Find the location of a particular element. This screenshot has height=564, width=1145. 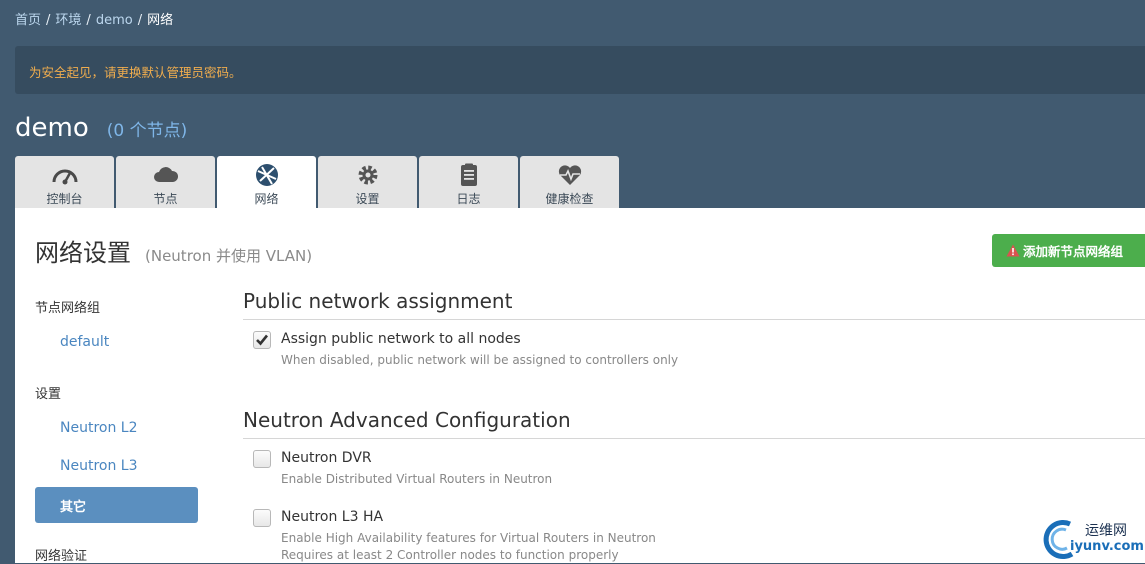

add-node-network-group-button: 添加新节点网络组 is located at coordinates (1068, 250).